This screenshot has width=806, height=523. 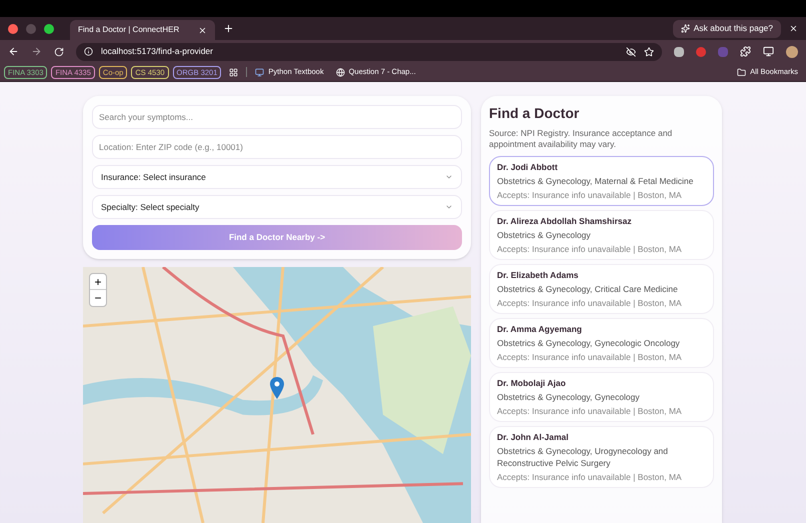 I want to click on doctor-card: Dr. John Al-Jamal Obstetrics & Gynecology, Urogynecology and Reconstructive Pelvic Surgery Accepts: Insurance info unavailable | Boston, MA, so click(x=601, y=457).